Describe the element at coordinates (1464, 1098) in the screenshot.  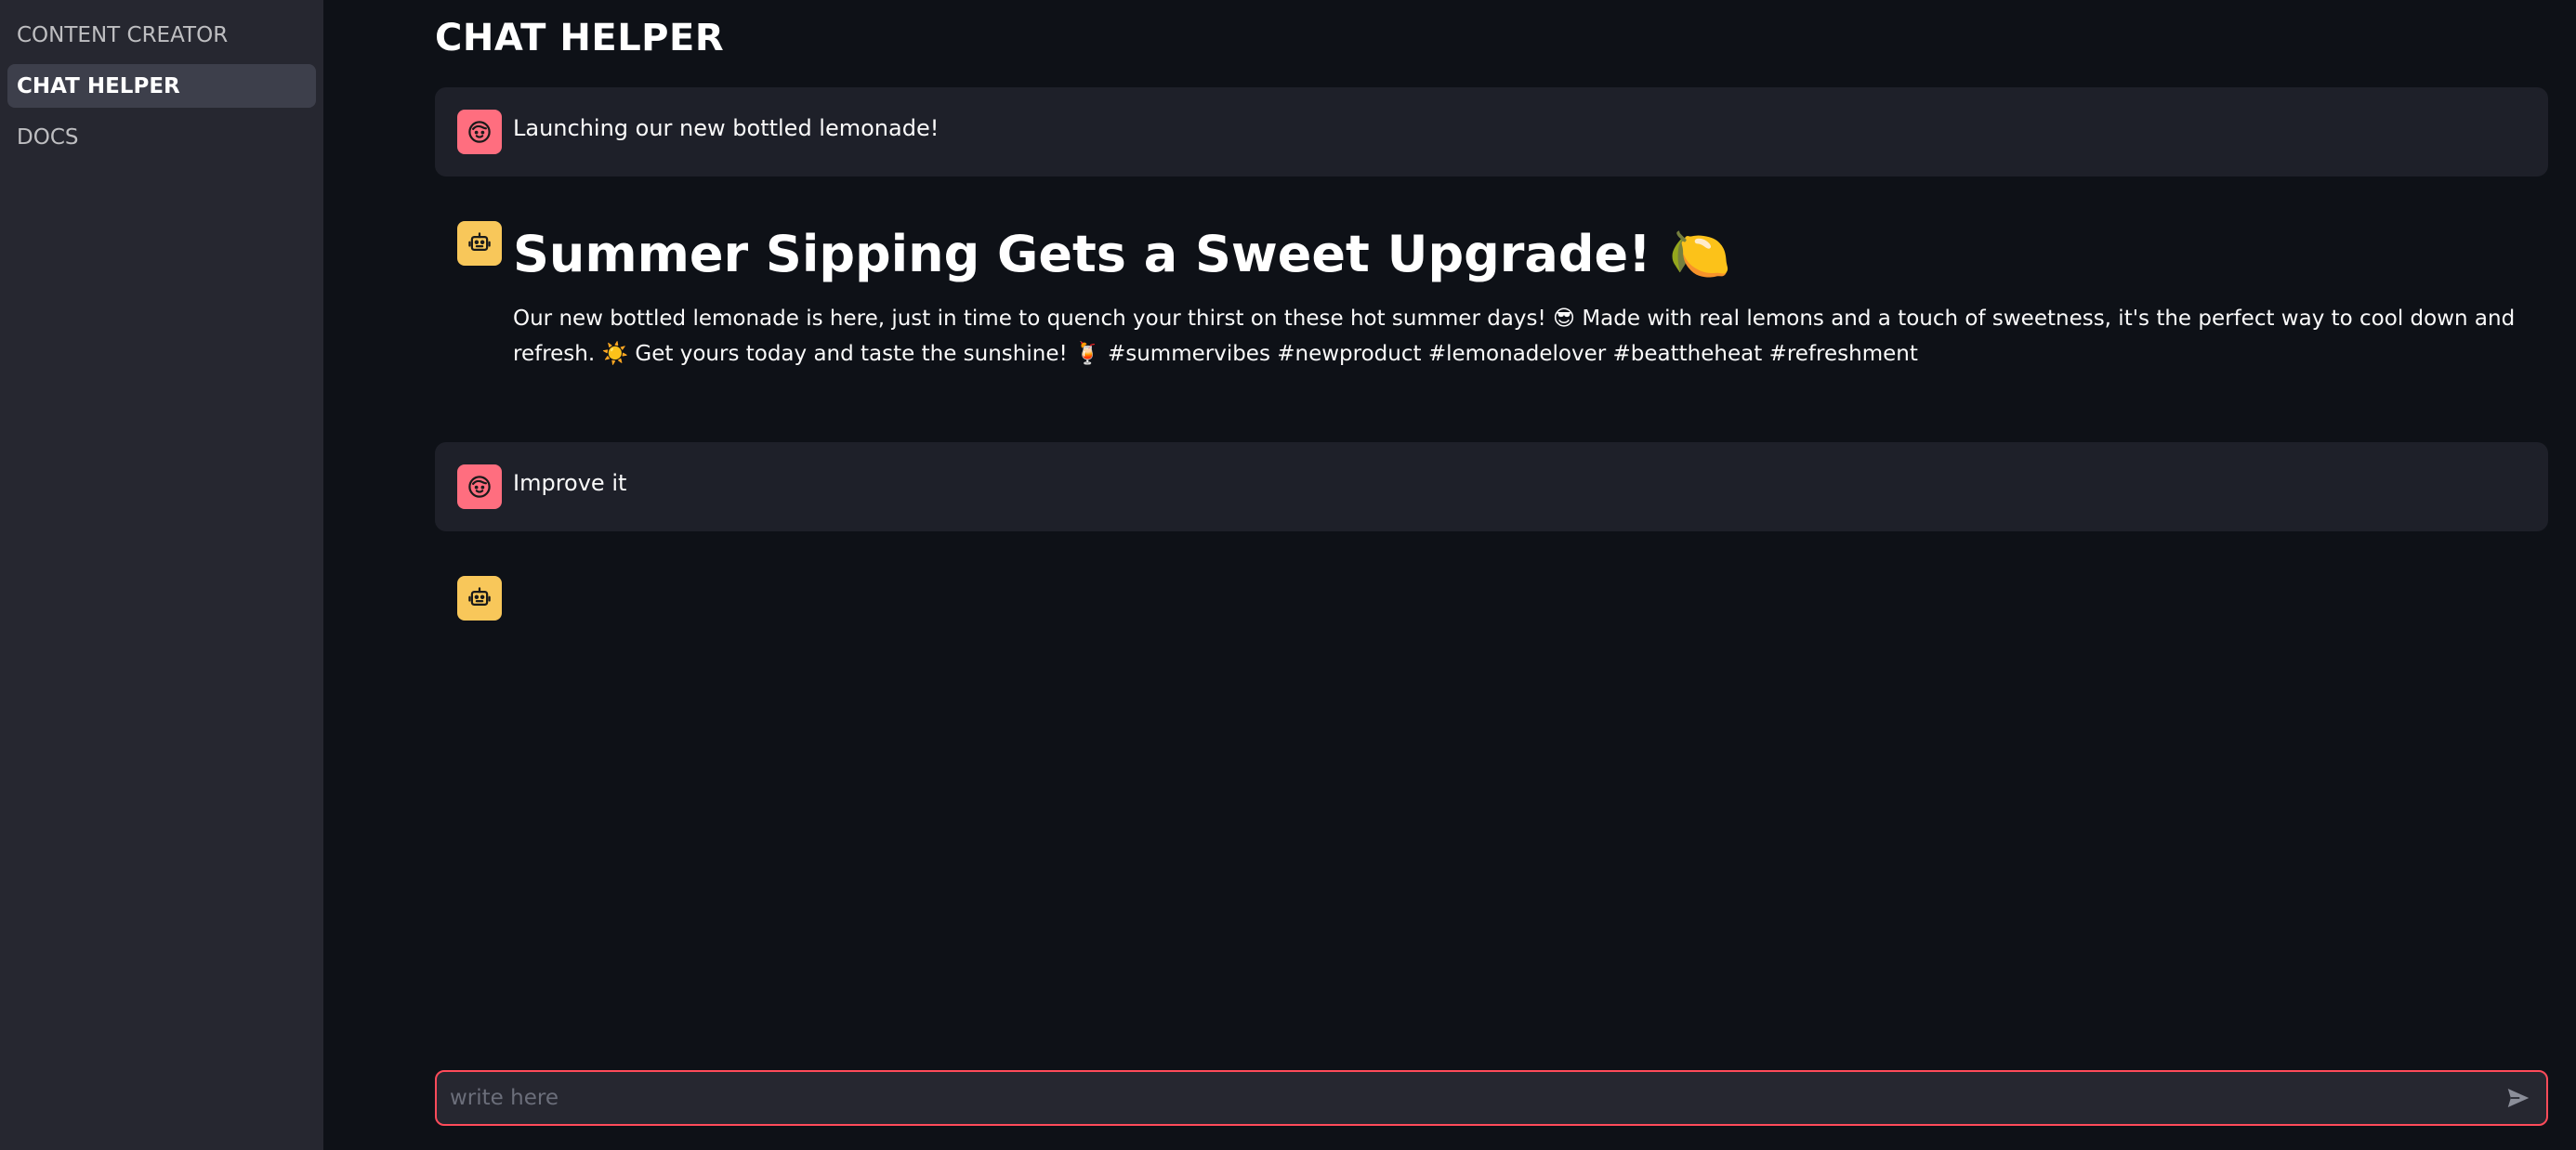
I see `chat-input` at that location.